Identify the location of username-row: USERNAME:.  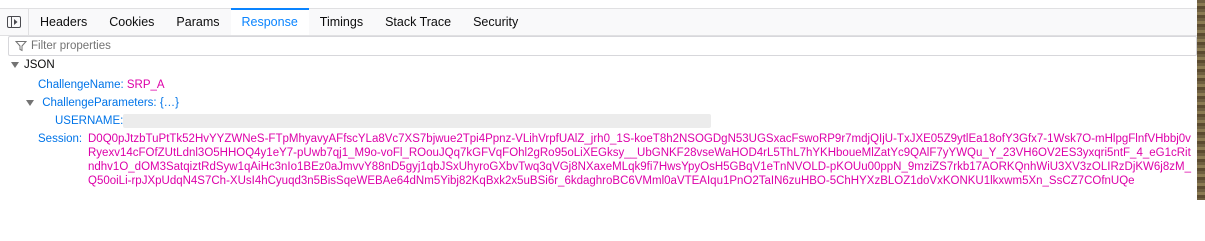
(89, 121).